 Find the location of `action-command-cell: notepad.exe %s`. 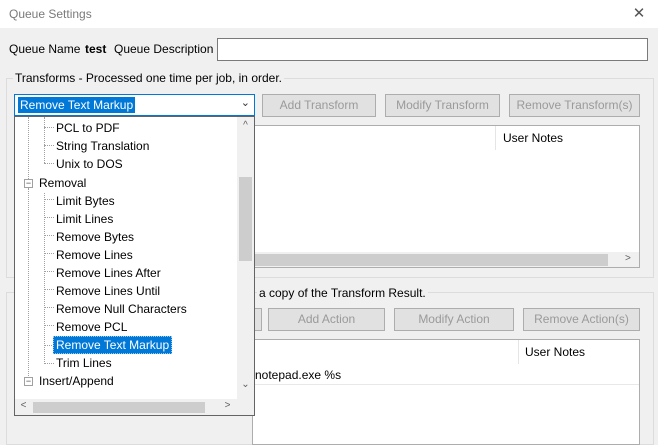

action-command-cell: notepad.exe %s is located at coordinates (298, 375).